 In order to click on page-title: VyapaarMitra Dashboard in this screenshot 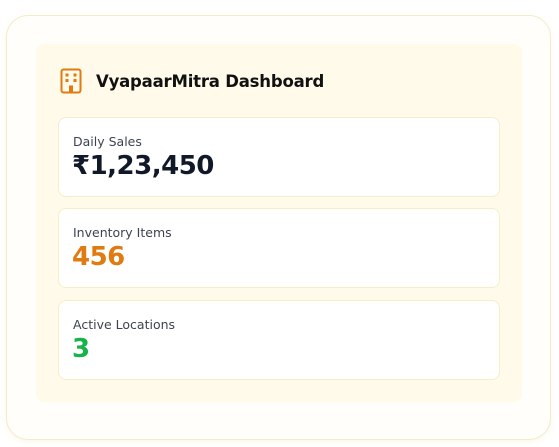, I will do `click(210, 81)`.